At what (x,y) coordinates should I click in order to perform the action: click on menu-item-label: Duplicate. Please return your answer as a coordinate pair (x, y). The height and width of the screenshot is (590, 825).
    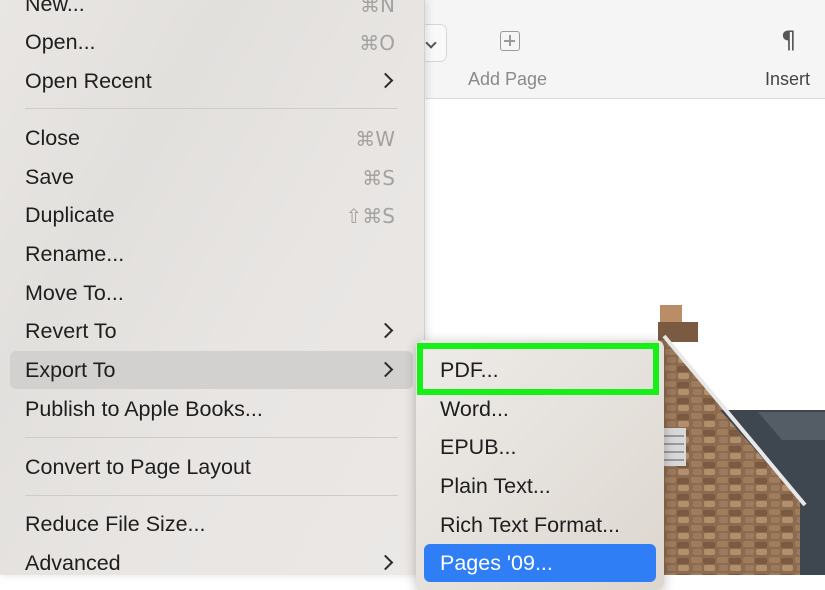
    Looking at the image, I should click on (70, 215).